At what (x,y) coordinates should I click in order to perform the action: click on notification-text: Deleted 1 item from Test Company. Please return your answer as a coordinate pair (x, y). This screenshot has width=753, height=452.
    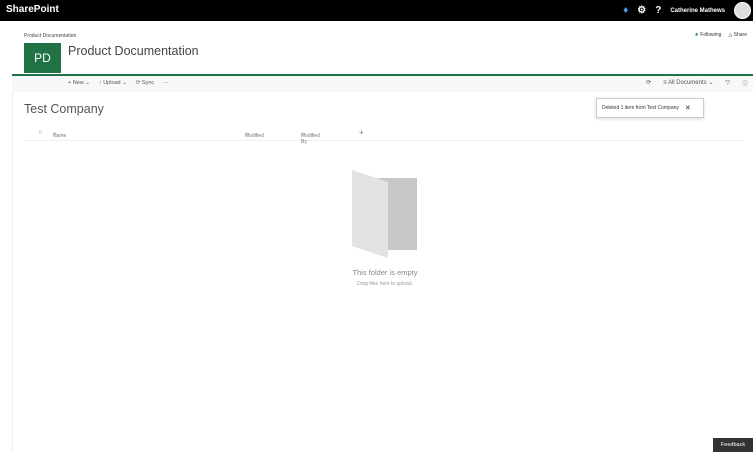
    Looking at the image, I should click on (640, 108).